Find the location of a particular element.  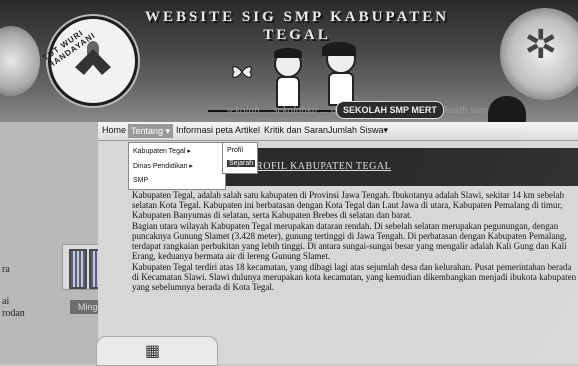

menu-item-dinas: Dinas Pendidikan ▸ is located at coordinates (163, 166).